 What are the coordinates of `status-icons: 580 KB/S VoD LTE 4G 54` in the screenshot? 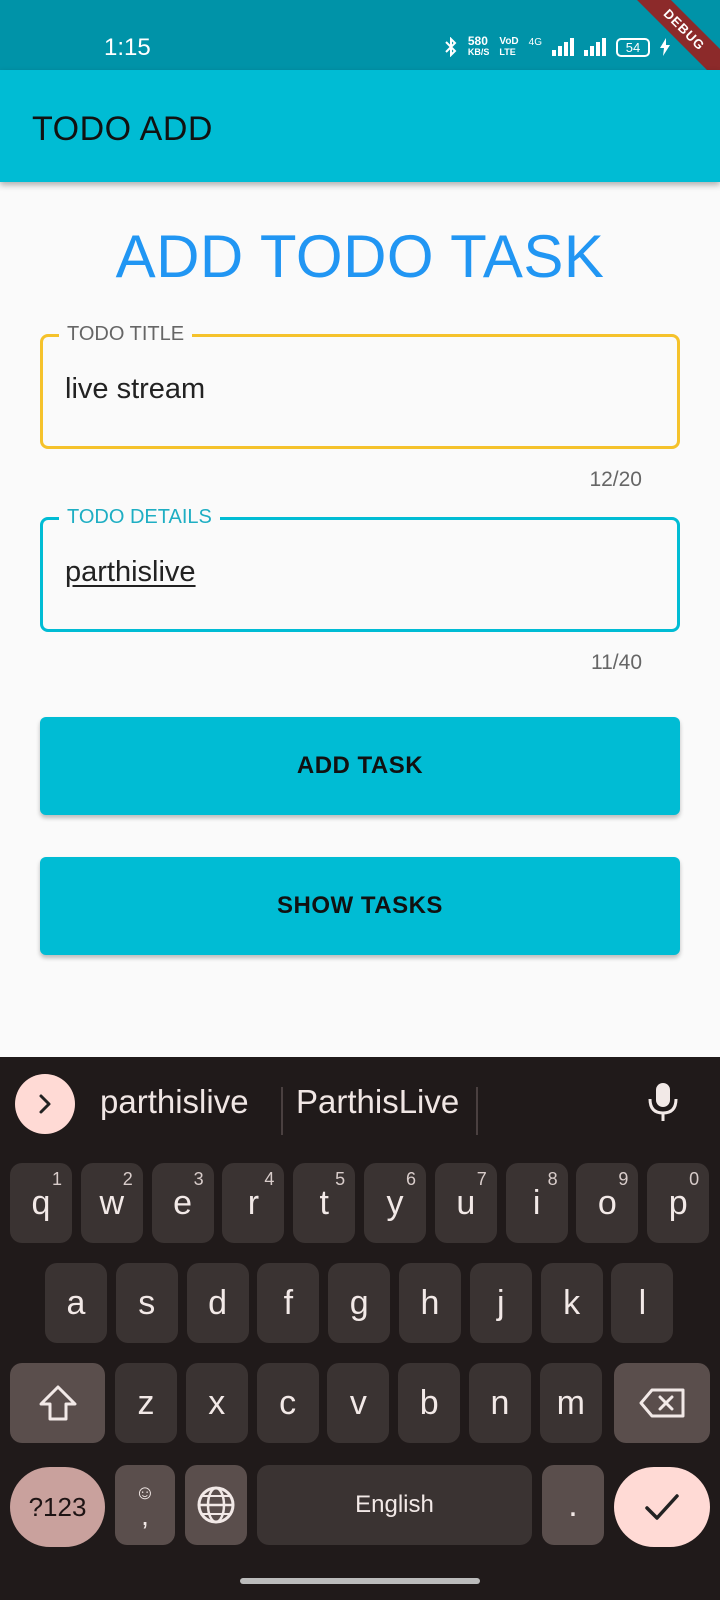 It's located at (557, 46).